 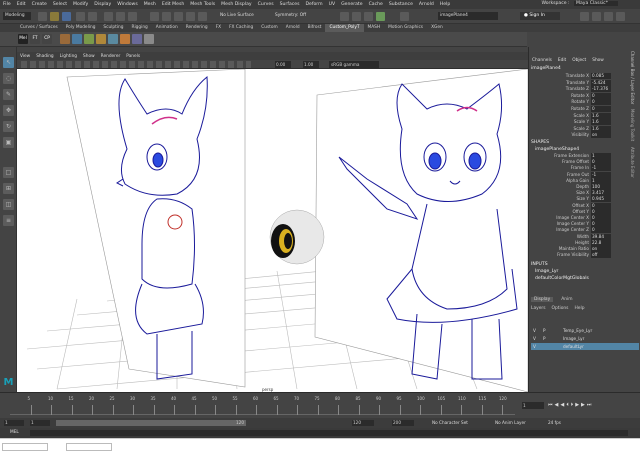 I want to click on layer-menu-help: Help, so click(x=579, y=308).